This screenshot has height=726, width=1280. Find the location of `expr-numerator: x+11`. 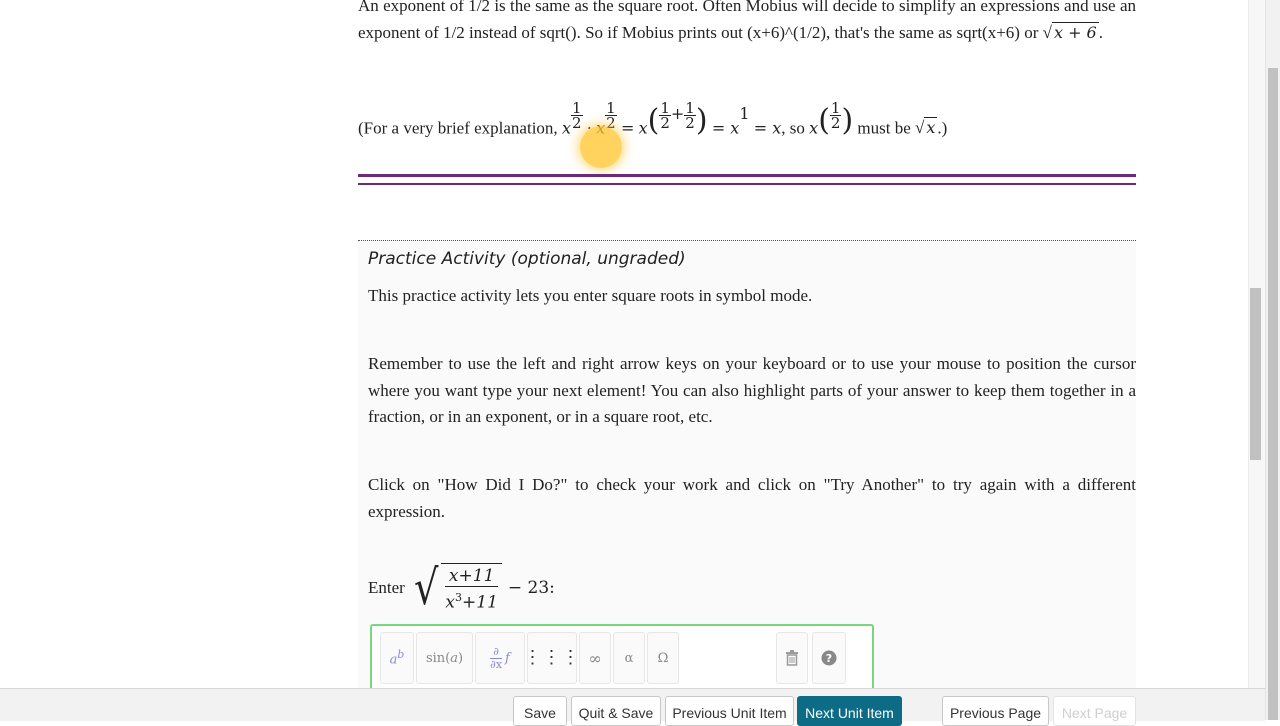

expr-numerator: x+11 is located at coordinates (471, 576).